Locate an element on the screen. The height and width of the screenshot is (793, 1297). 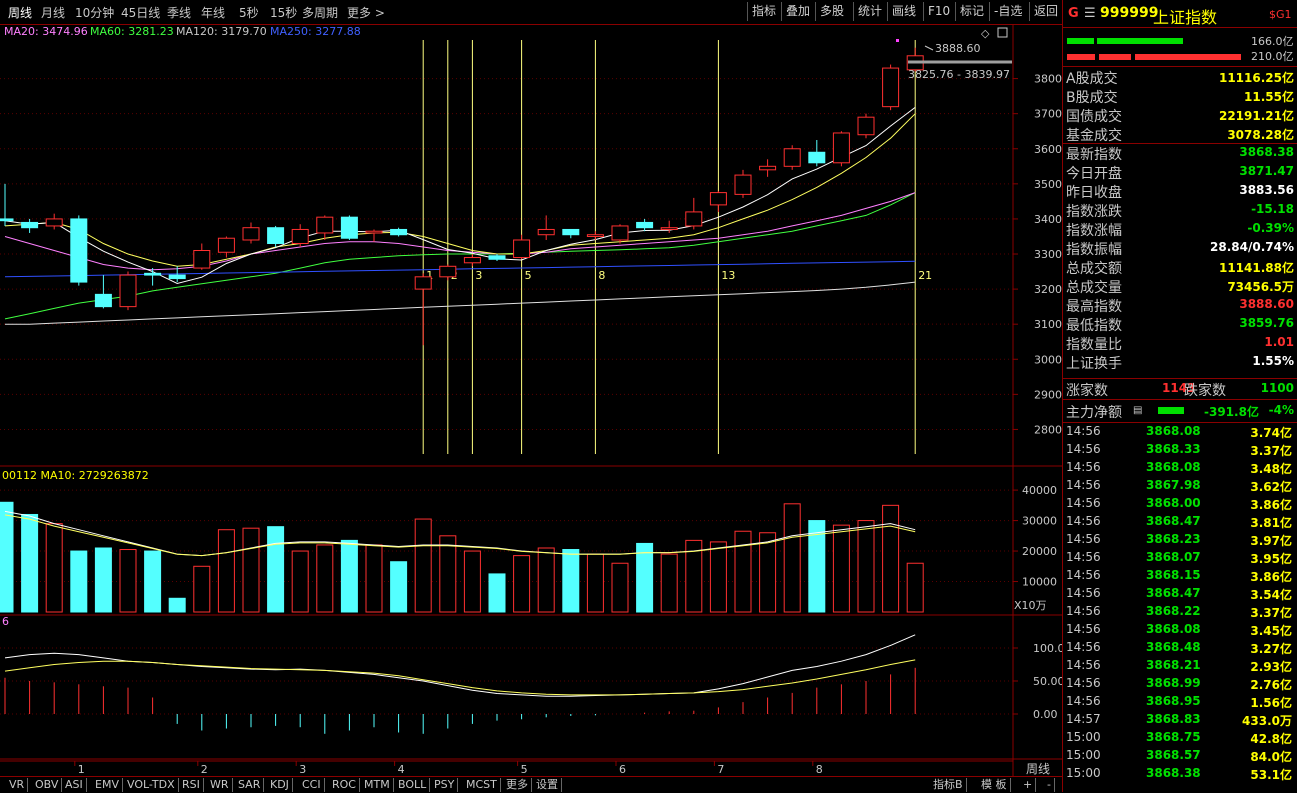
tick-price: 3868.07 is located at coordinates (1173, 557).